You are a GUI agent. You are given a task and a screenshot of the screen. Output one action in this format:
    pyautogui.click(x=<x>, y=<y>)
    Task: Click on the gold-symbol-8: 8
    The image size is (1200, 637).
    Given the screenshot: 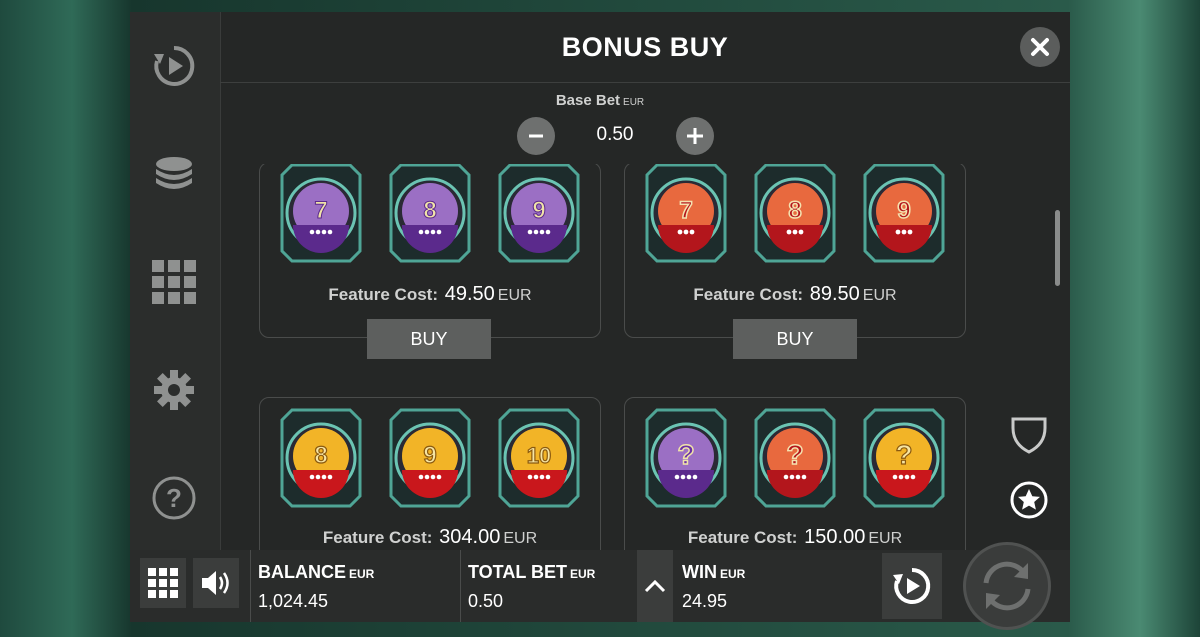 What is the action you would take?
    pyautogui.click(x=321, y=458)
    